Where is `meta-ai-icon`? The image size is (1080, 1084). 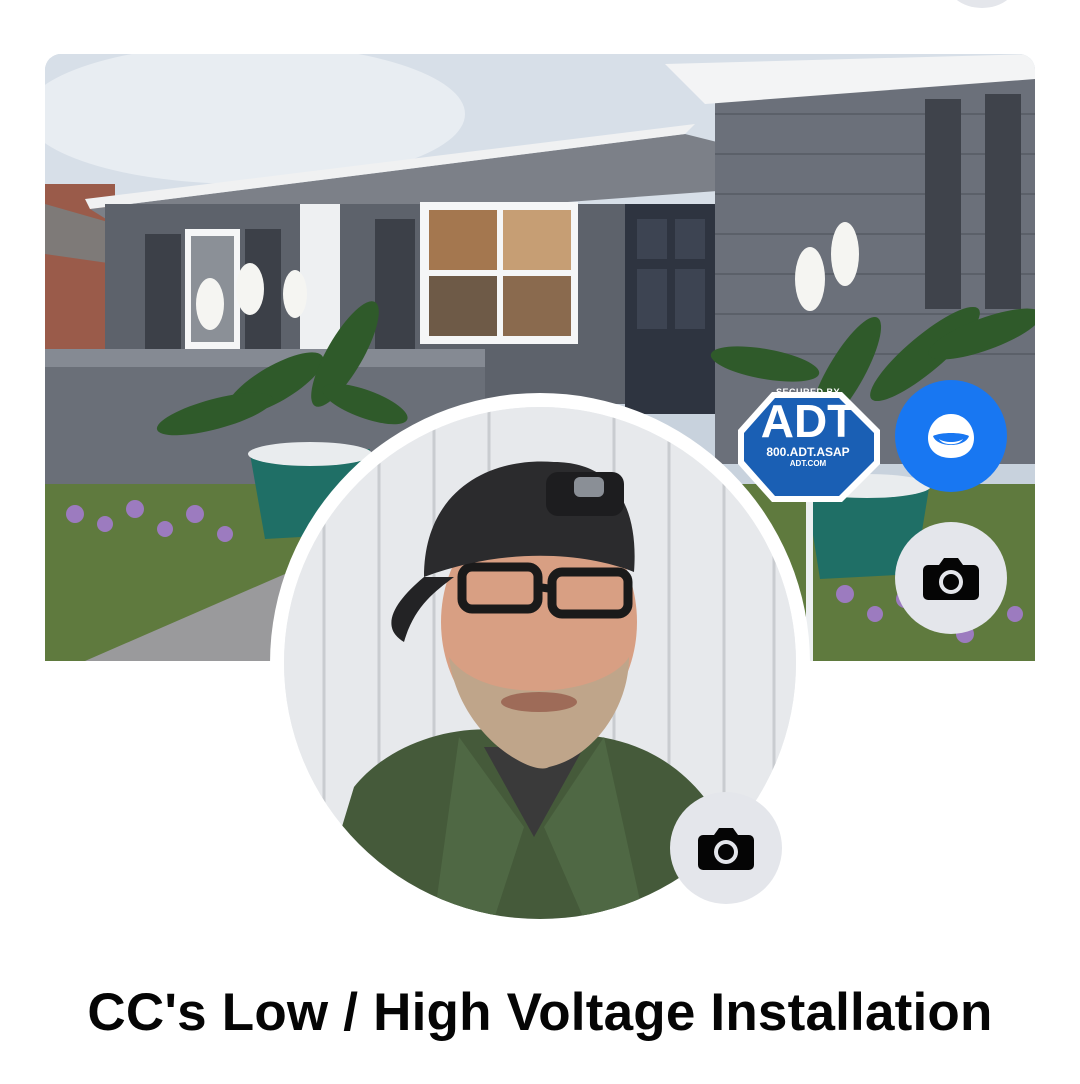 meta-ai-icon is located at coordinates (951, 436).